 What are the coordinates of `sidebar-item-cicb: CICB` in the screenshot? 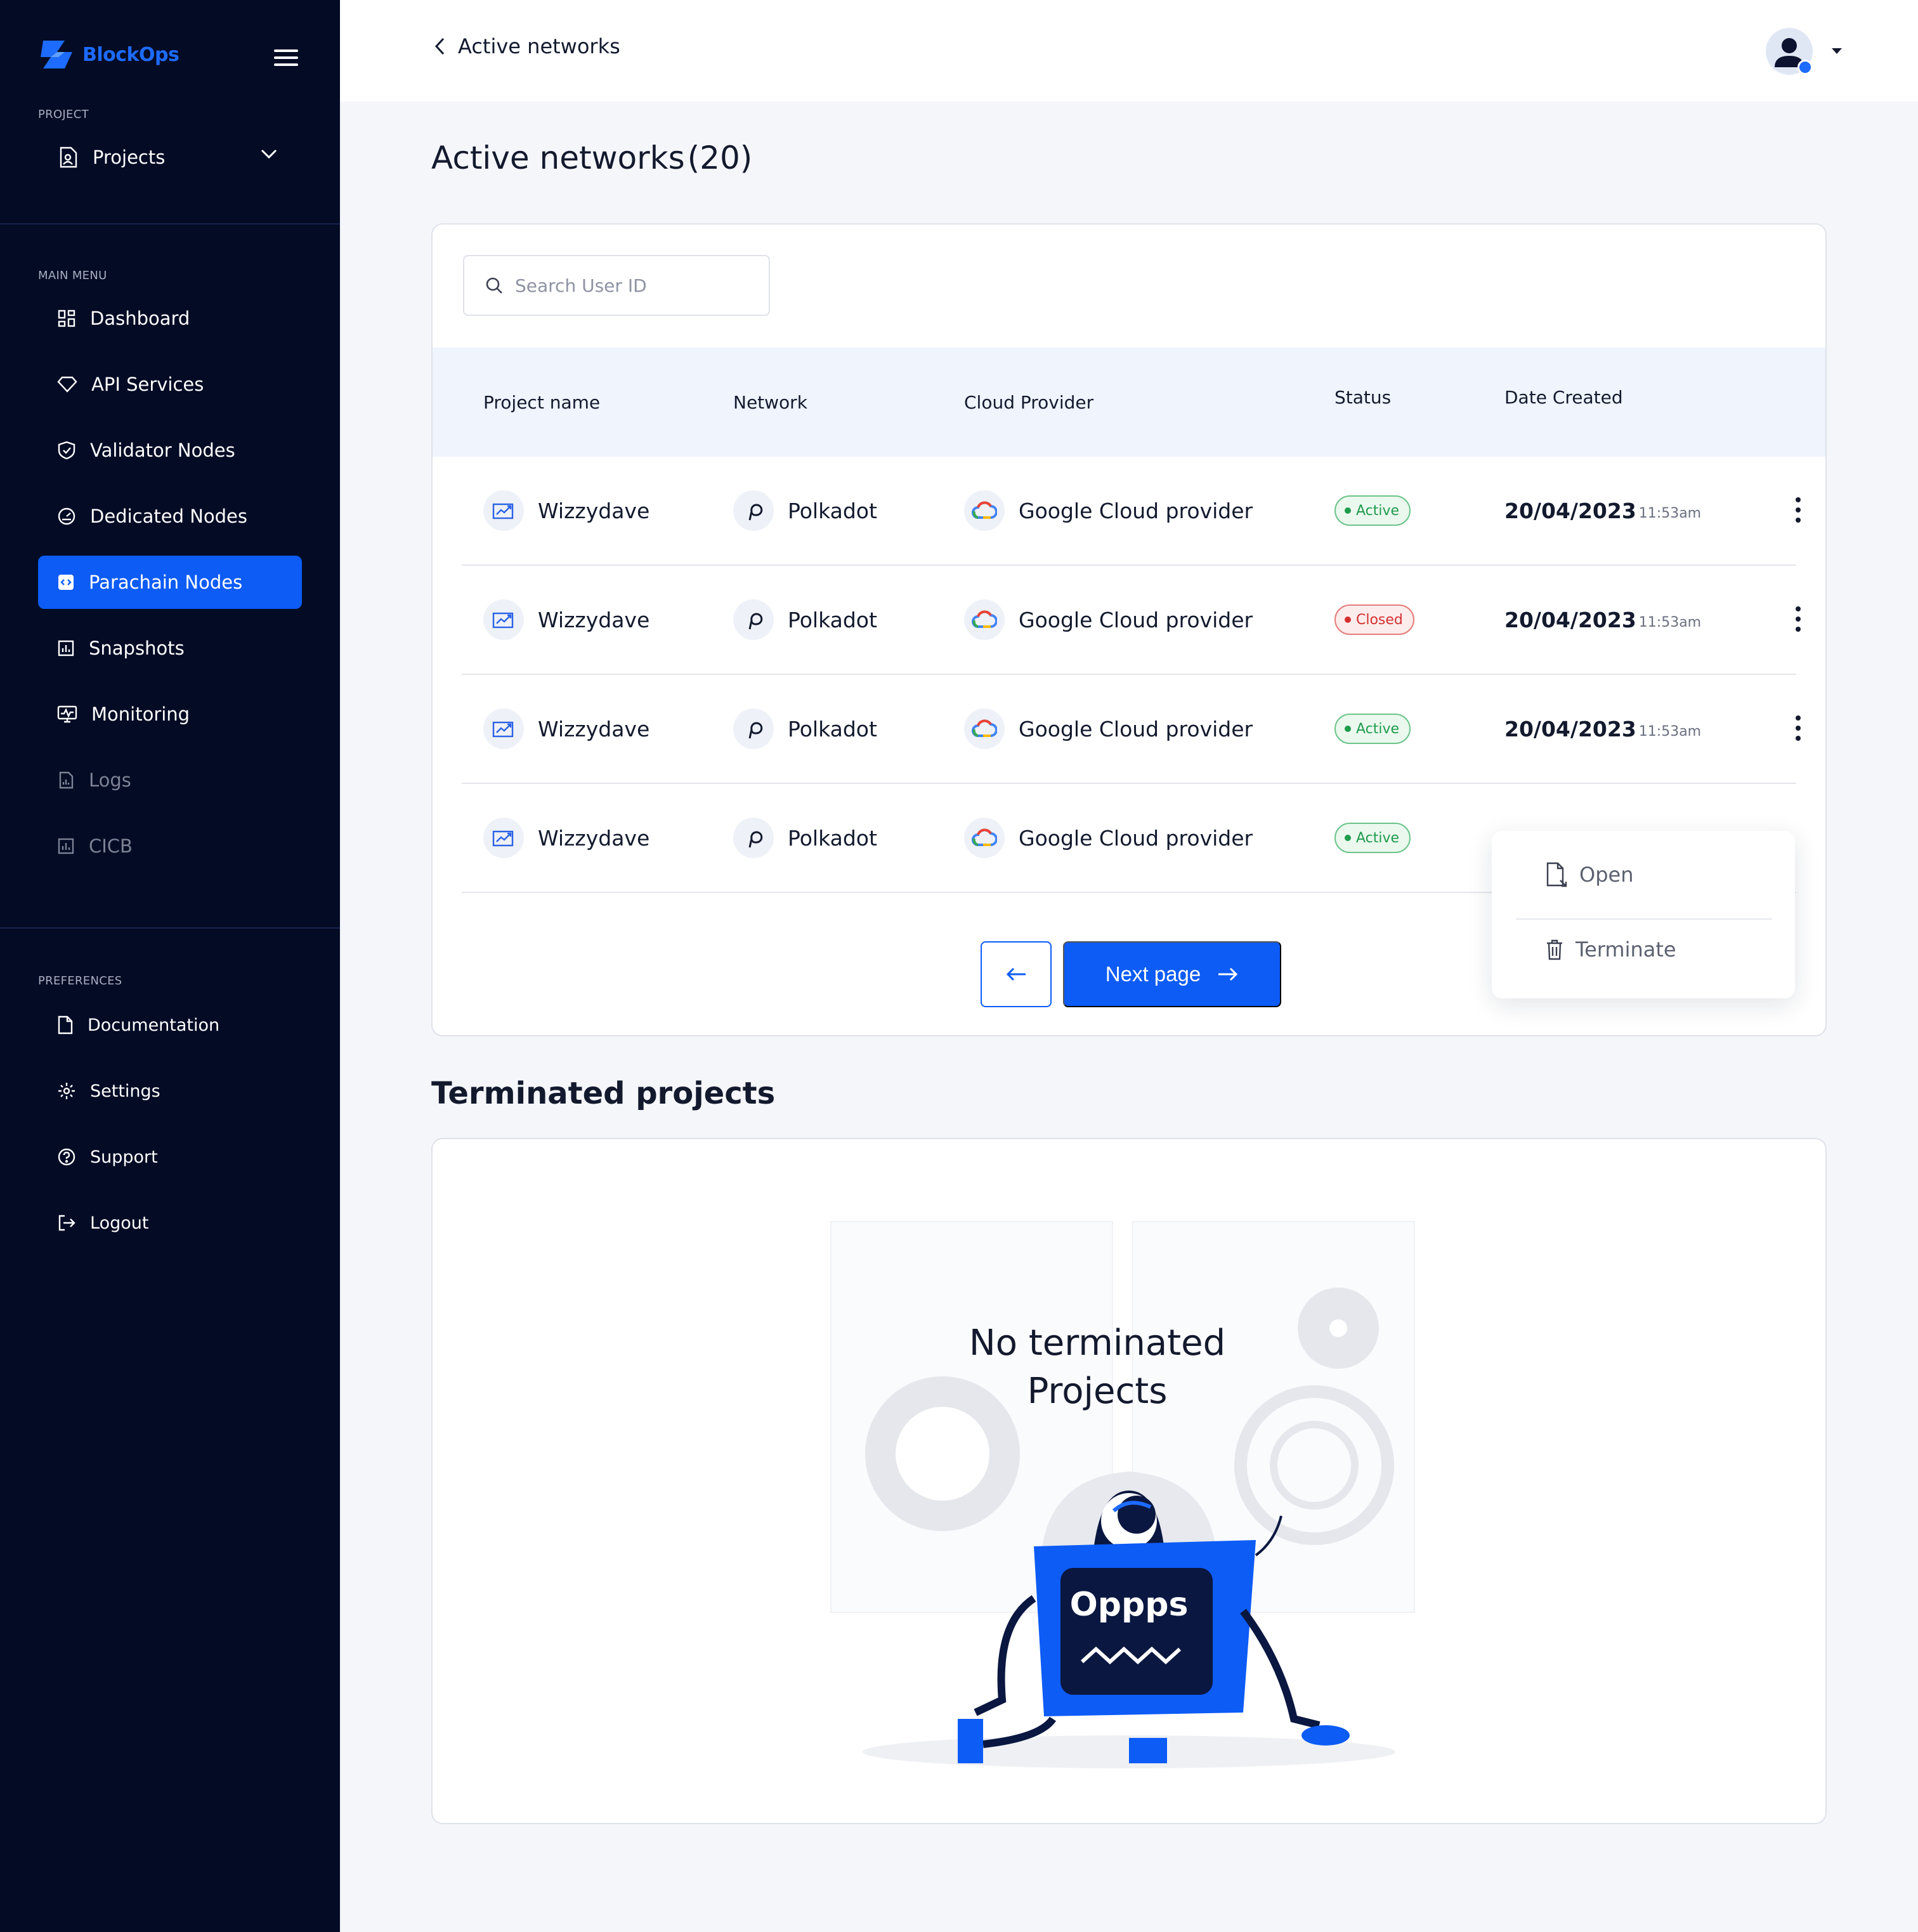 It's located at (170, 846).